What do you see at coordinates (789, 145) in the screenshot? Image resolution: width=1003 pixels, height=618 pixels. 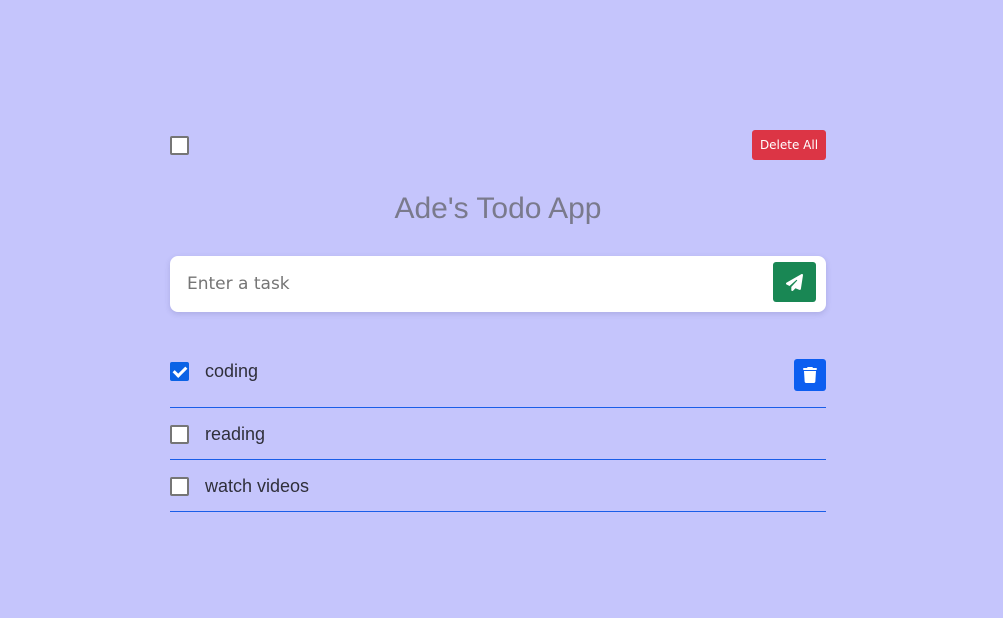 I see `delete-all-button: Delete All` at bounding box center [789, 145].